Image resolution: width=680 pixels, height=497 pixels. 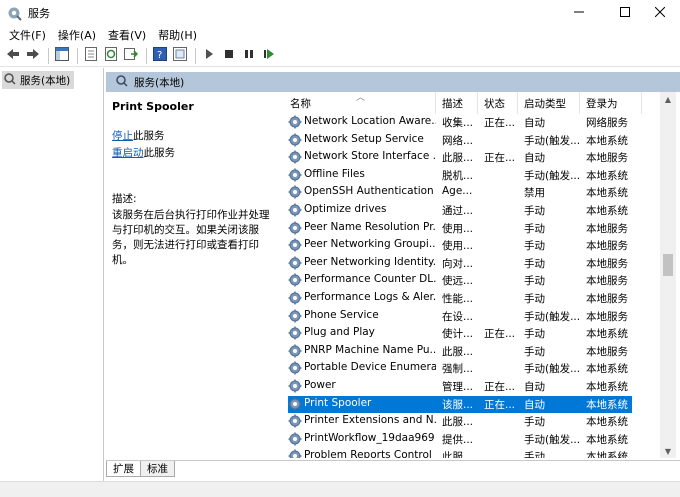 I want to click on service-startup-type-cell: 自动, so click(x=534, y=123).